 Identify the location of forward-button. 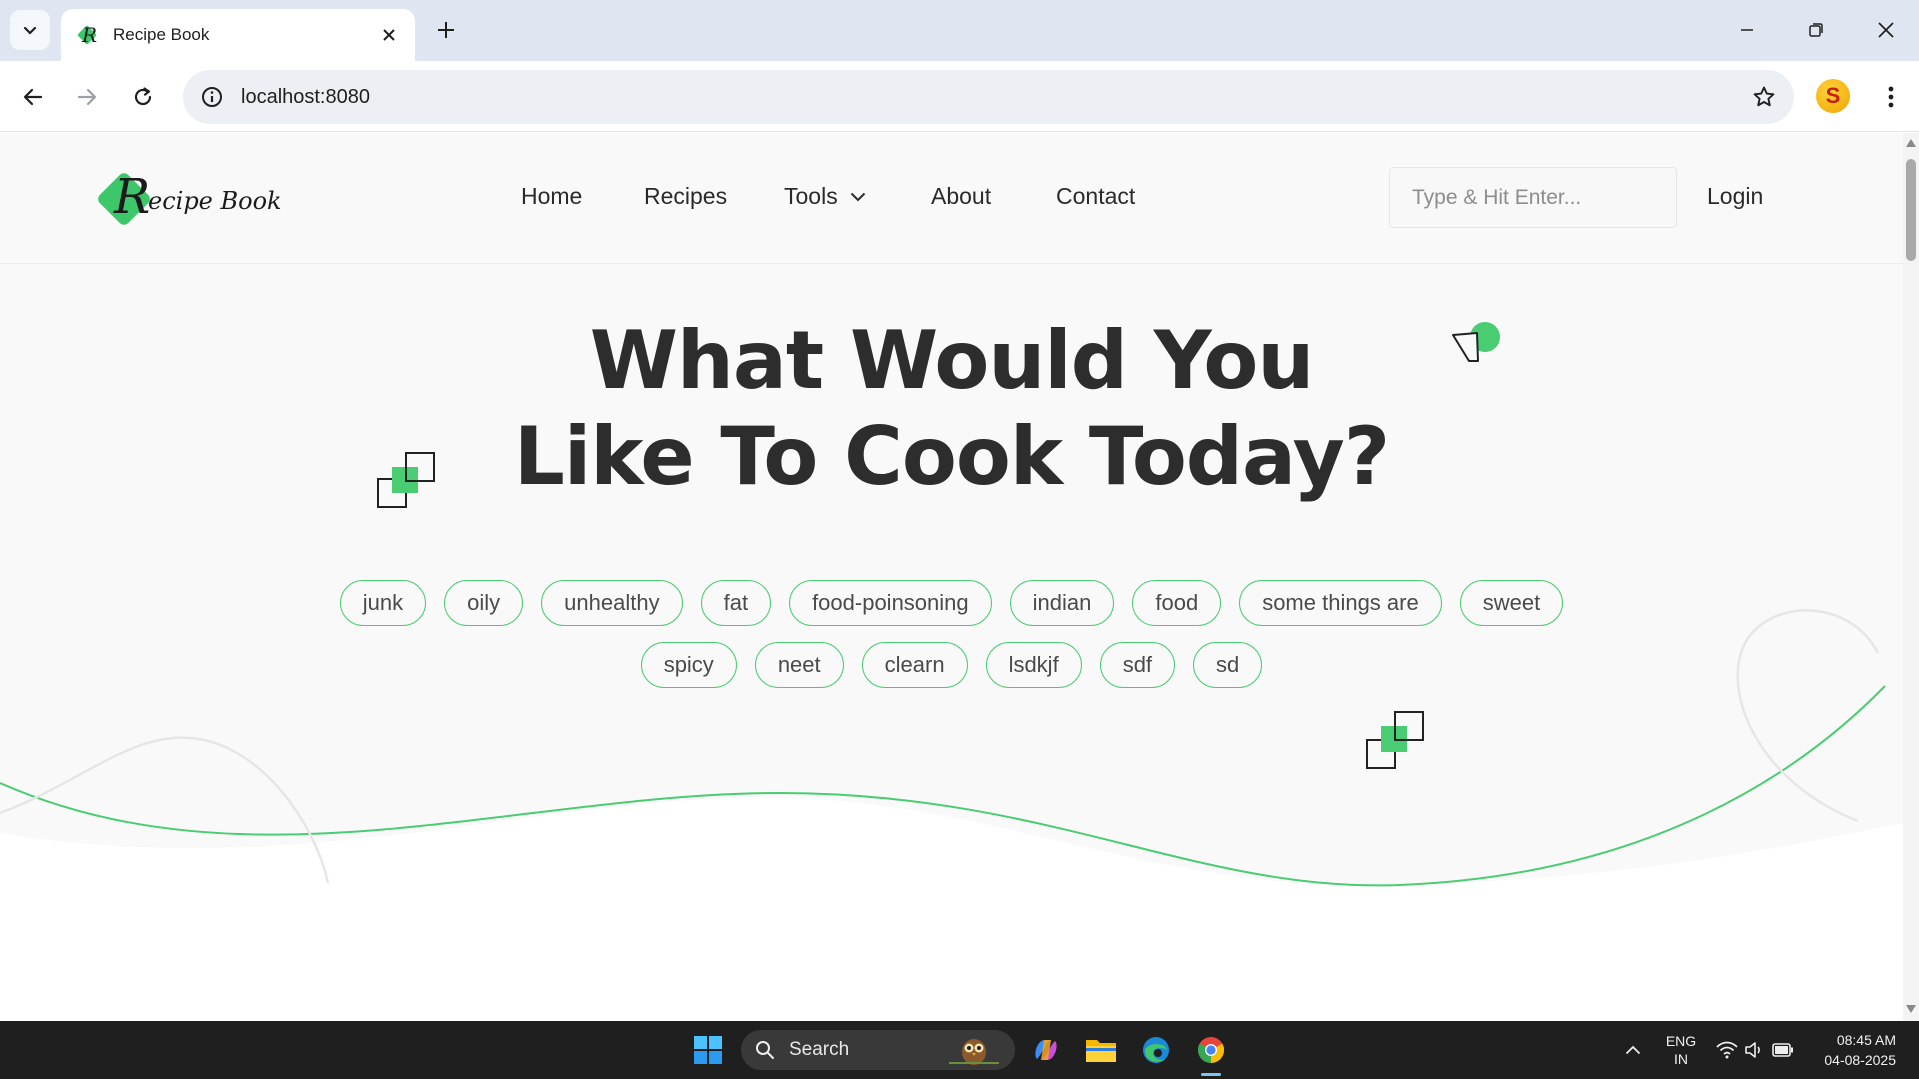
(87, 97).